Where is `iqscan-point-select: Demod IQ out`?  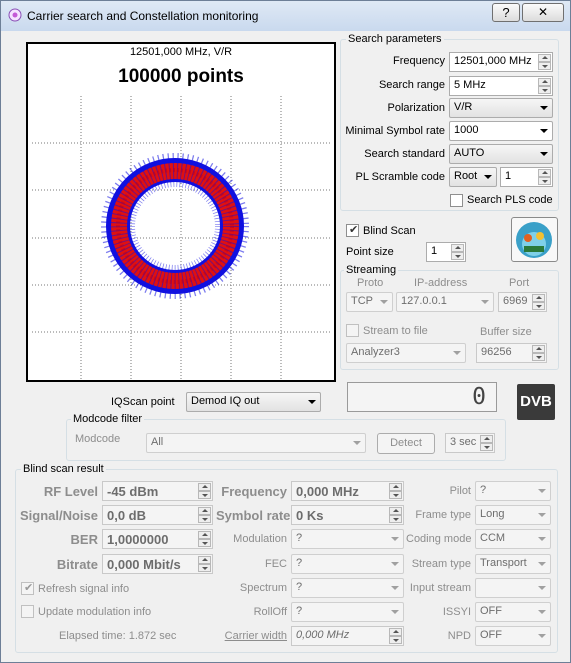
iqscan-point-select: Demod IQ out is located at coordinates (253, 402).